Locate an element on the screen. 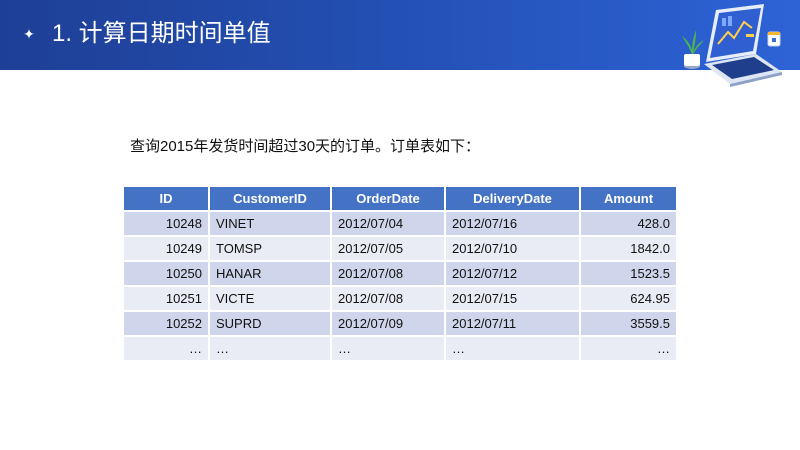  cell-id: 10251 is located at coordinates (167, 299).